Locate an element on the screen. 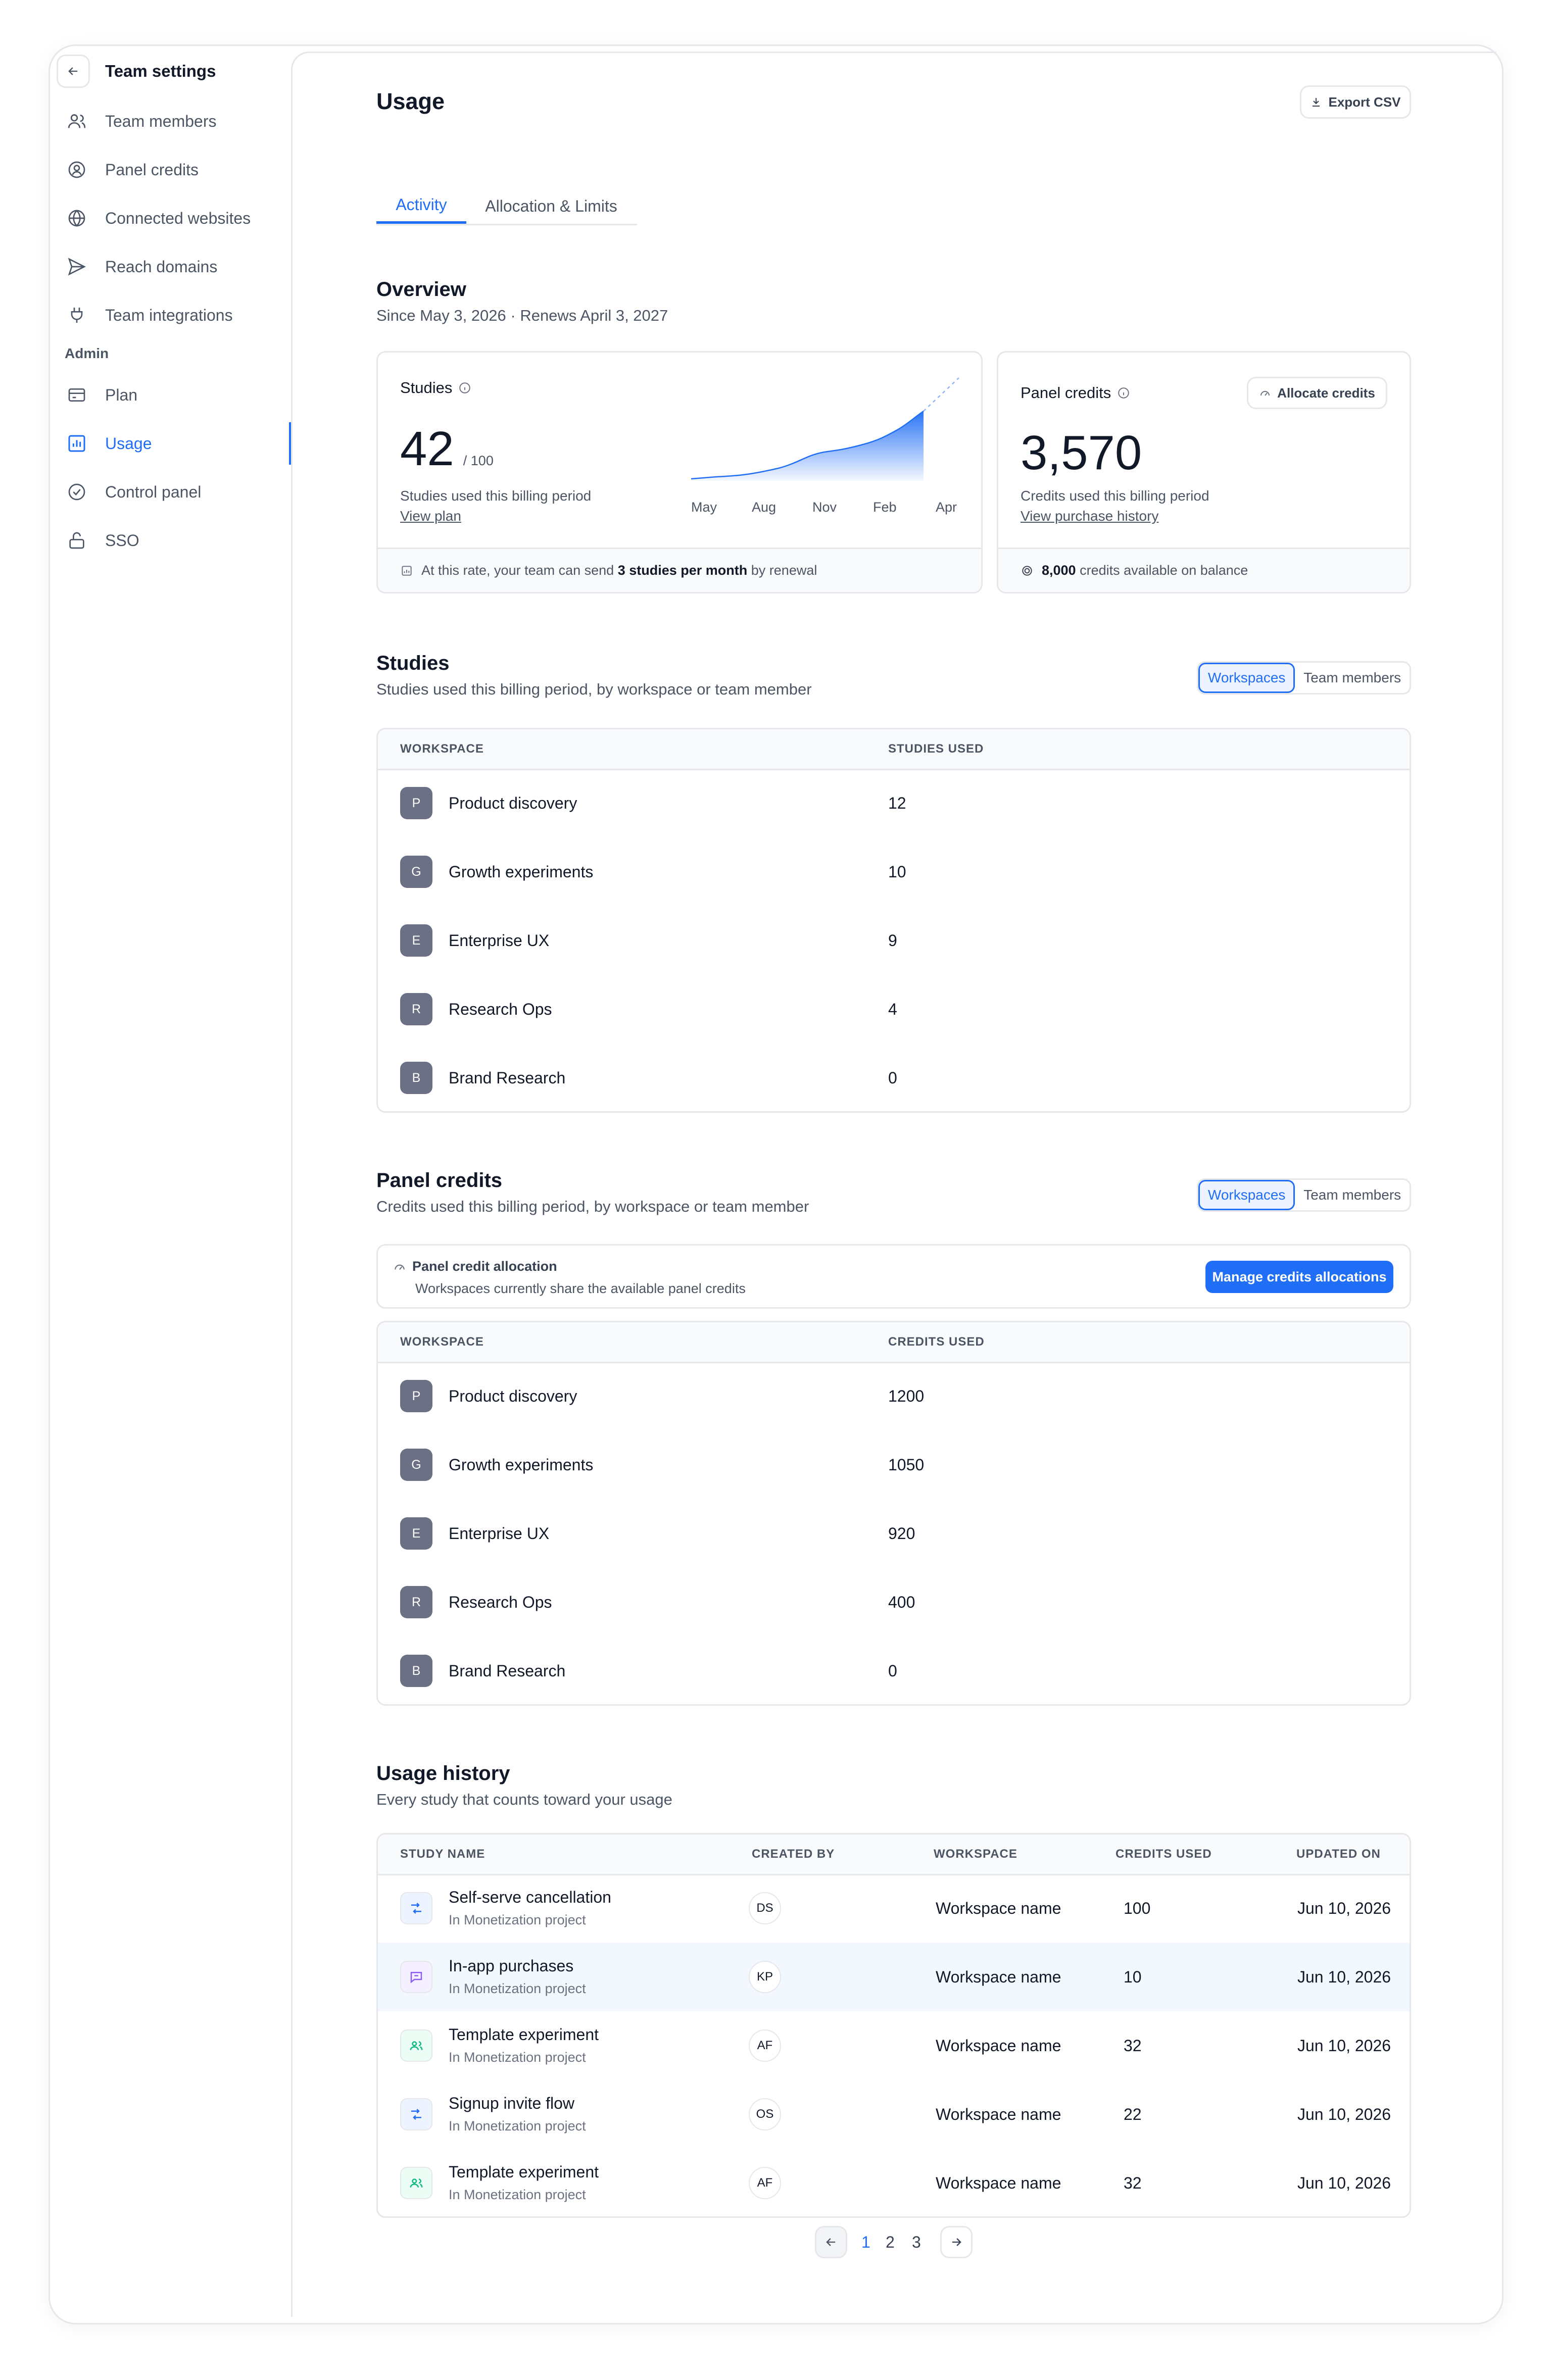  allocate-credits-button: Allocate credits is located at coordinates (1317, 393).